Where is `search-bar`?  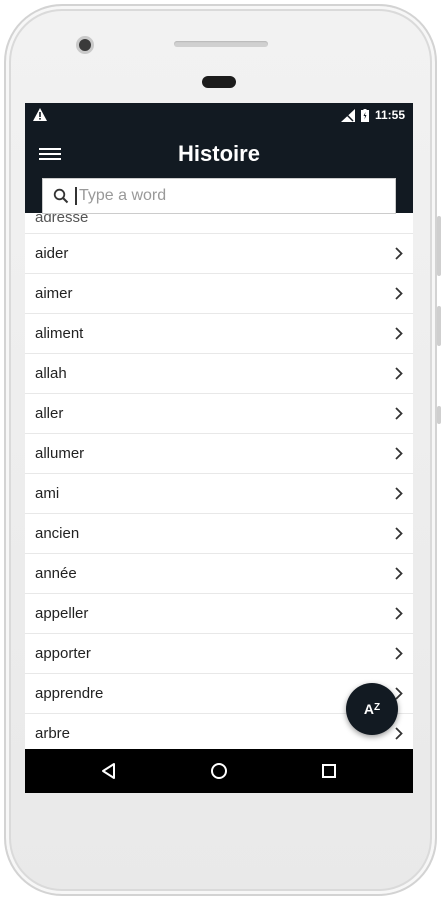
search-bar is located at coordinates (219, 196).